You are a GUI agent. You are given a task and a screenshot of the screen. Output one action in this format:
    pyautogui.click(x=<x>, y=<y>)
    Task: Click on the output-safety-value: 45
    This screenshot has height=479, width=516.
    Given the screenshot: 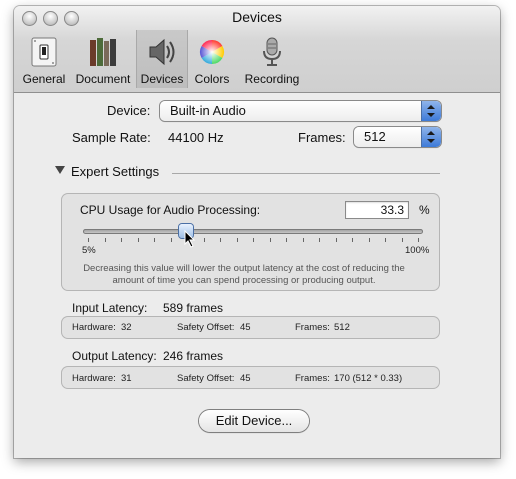 What is the action you would take?
    pyautogui.click(x=245, y=378)
    